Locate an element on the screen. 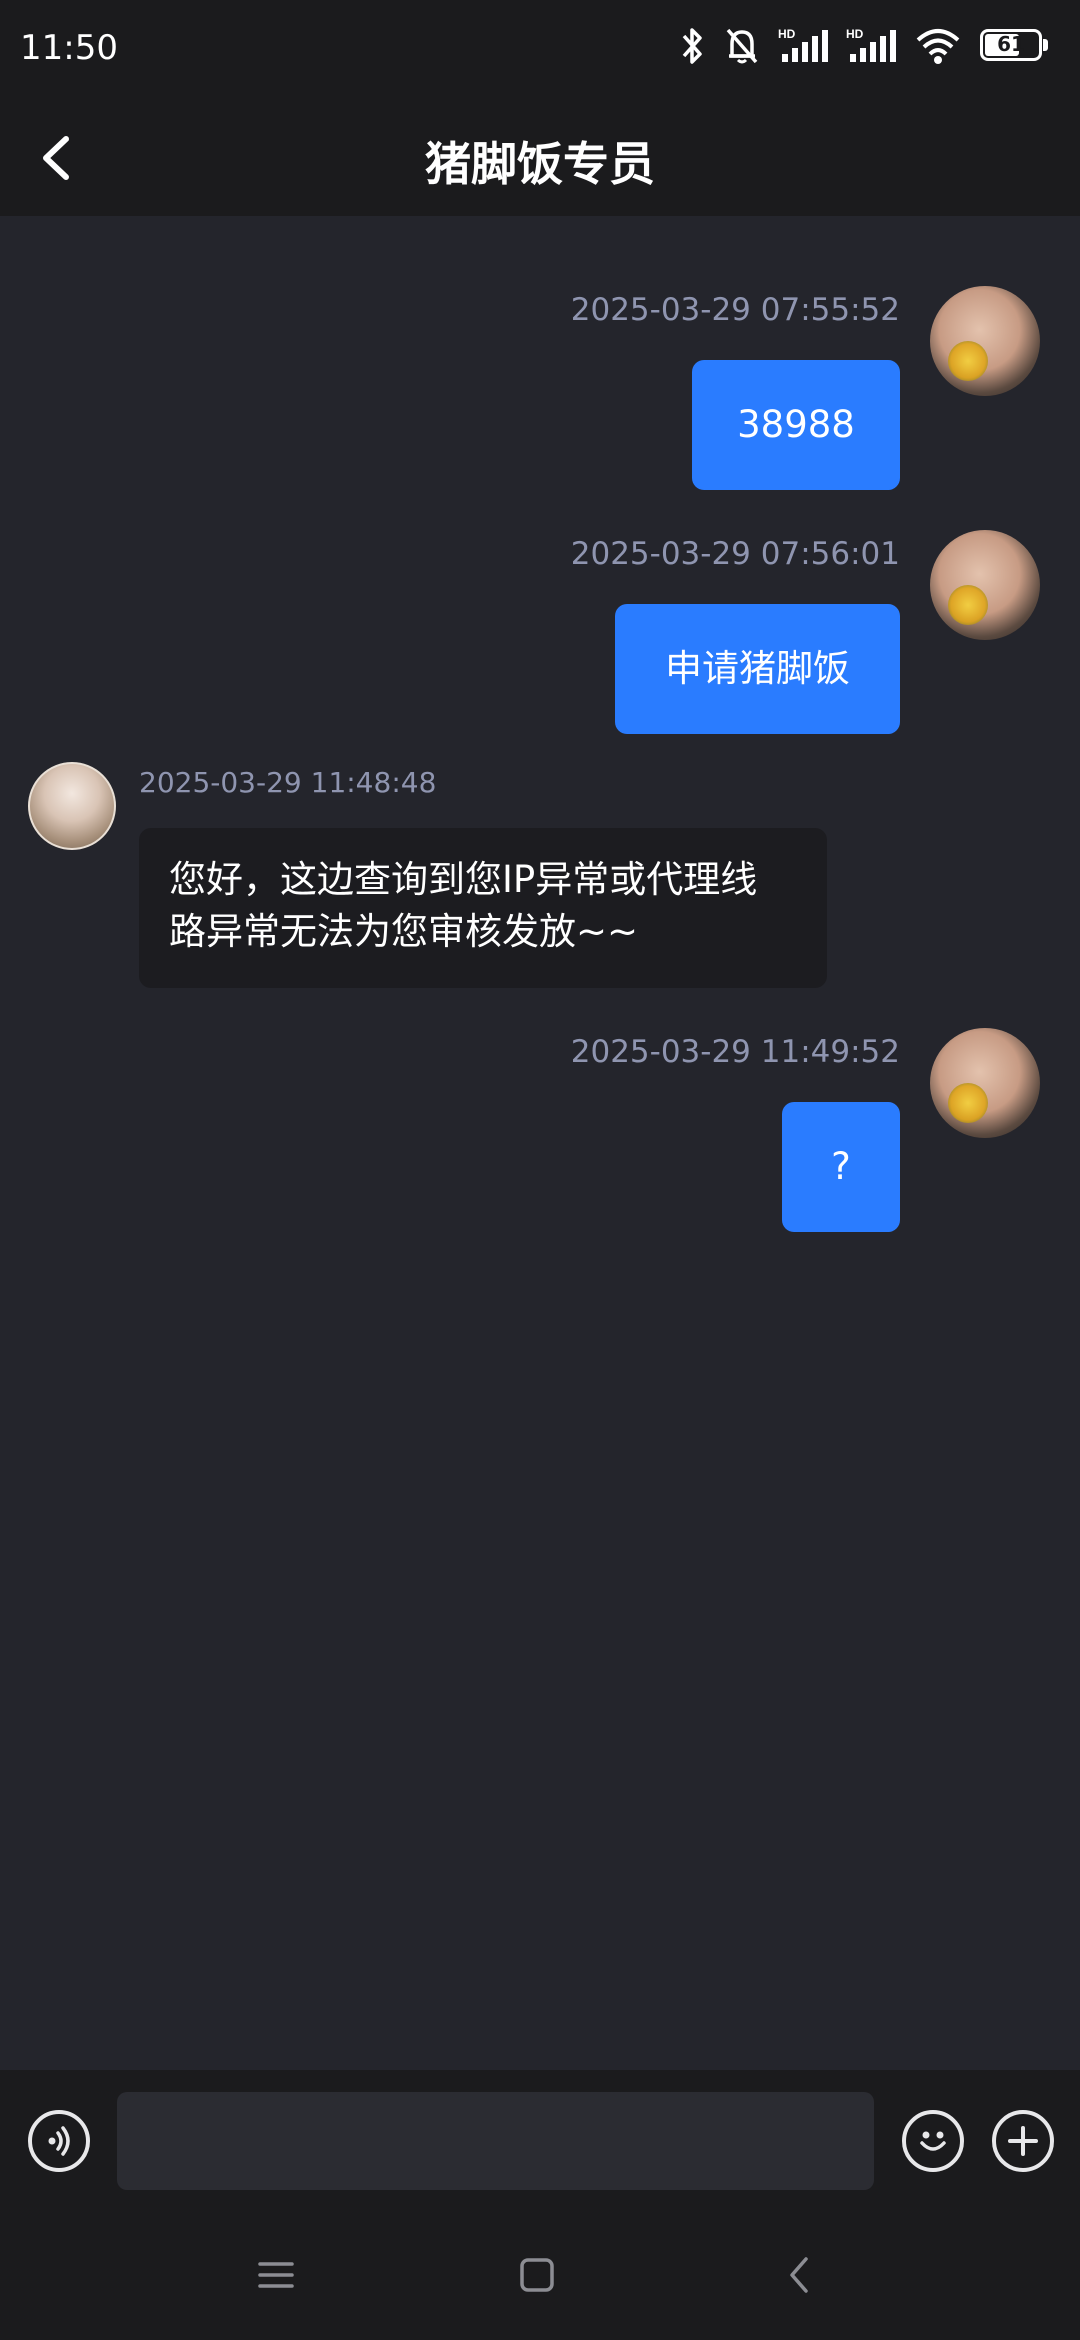  message-timestamp: 2025-03-29 11:49:52 is located at coordinates (735, 1052).